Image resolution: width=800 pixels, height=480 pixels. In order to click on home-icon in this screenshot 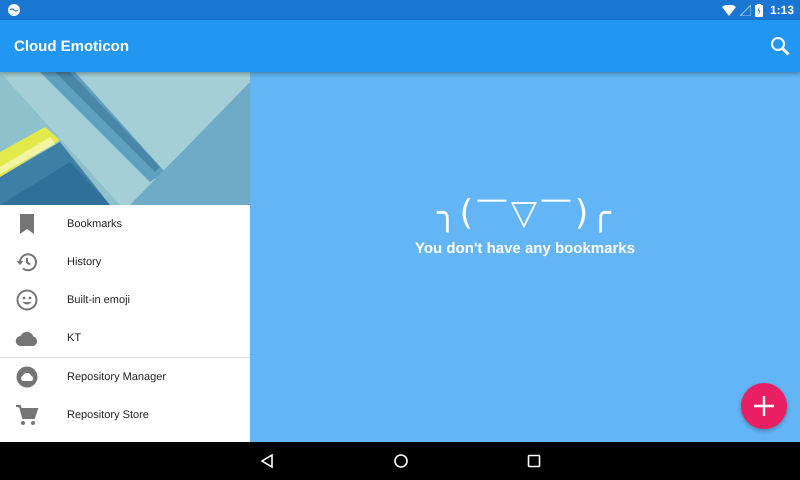, I will do `click(401, 461)`.